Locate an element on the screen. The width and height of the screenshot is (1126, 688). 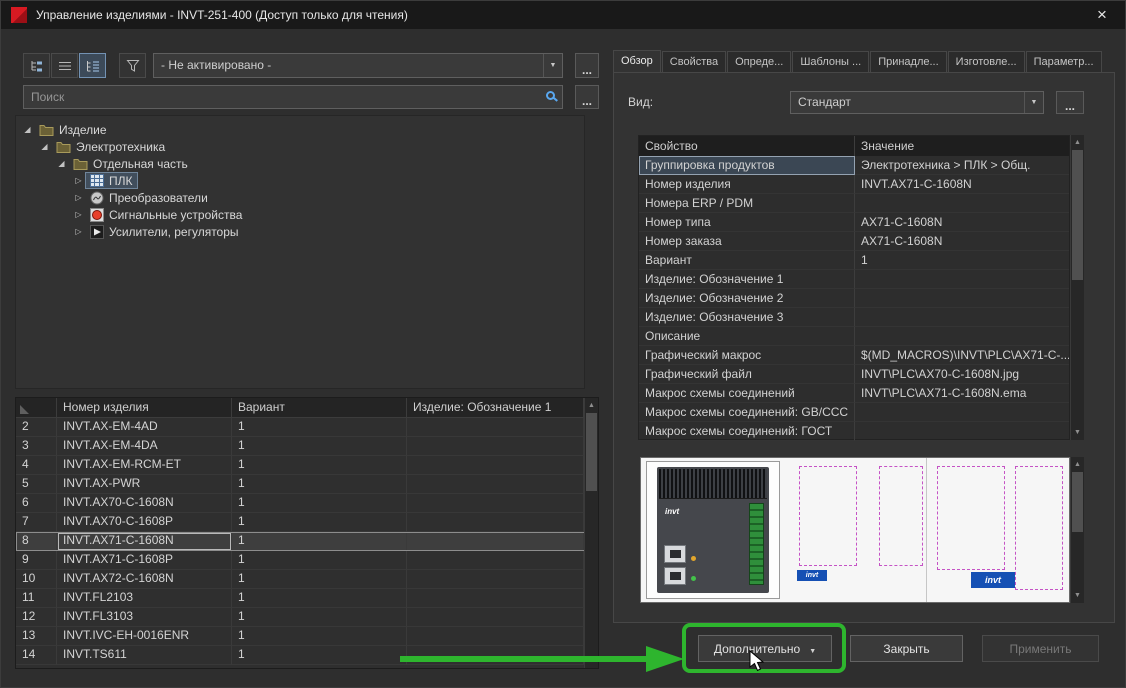
property-row: Номер изделия INVT.AX71-C-1608N is located at coordinates (854, 184).